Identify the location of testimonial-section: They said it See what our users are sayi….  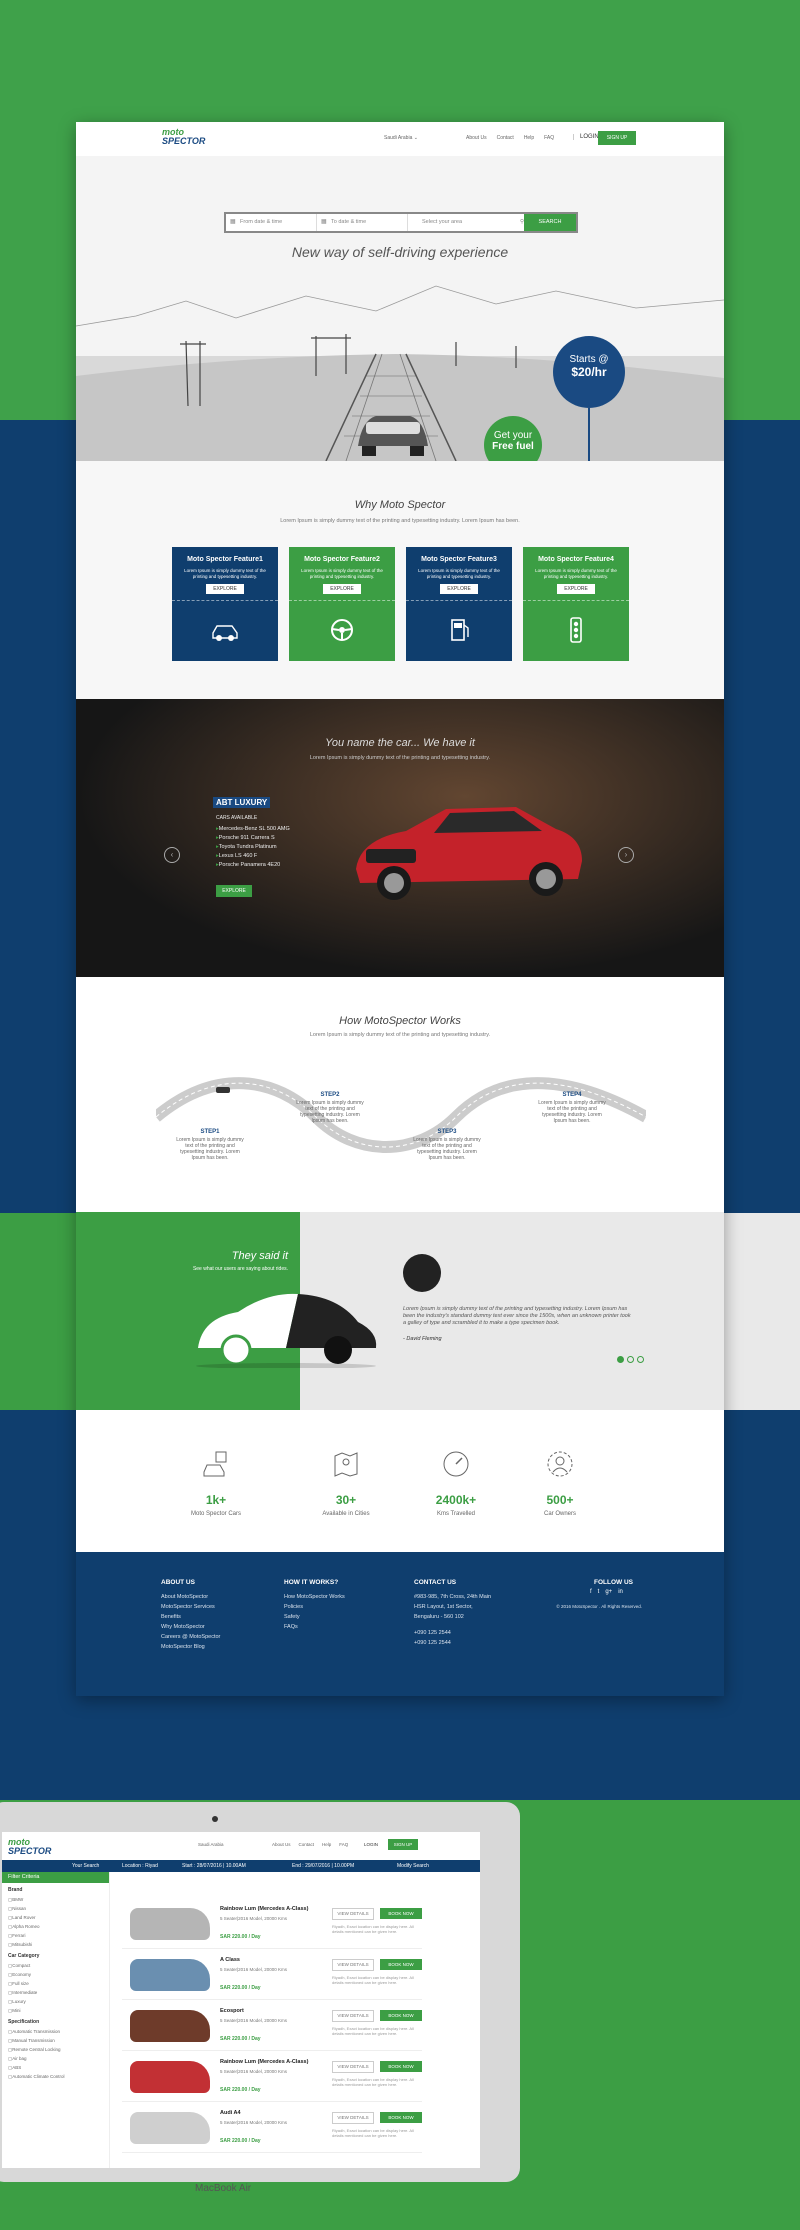
(400, 1311).